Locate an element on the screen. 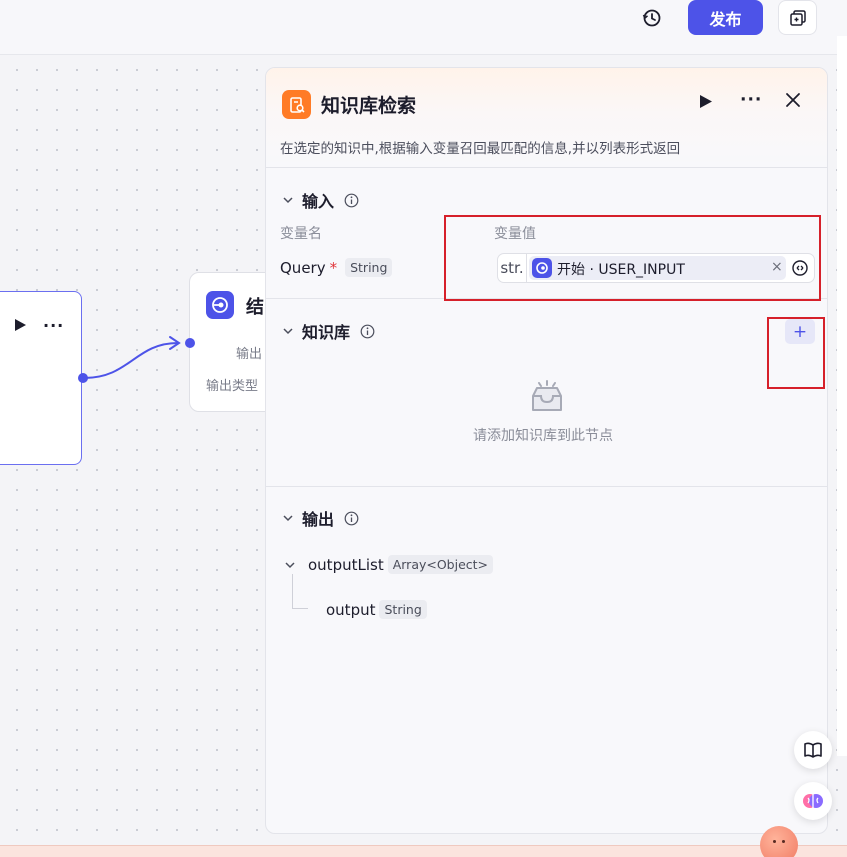 Image resolution: width=847 pixels, height=857 pixels. input-section-header: 输入 is located at coordinates (320, 200).